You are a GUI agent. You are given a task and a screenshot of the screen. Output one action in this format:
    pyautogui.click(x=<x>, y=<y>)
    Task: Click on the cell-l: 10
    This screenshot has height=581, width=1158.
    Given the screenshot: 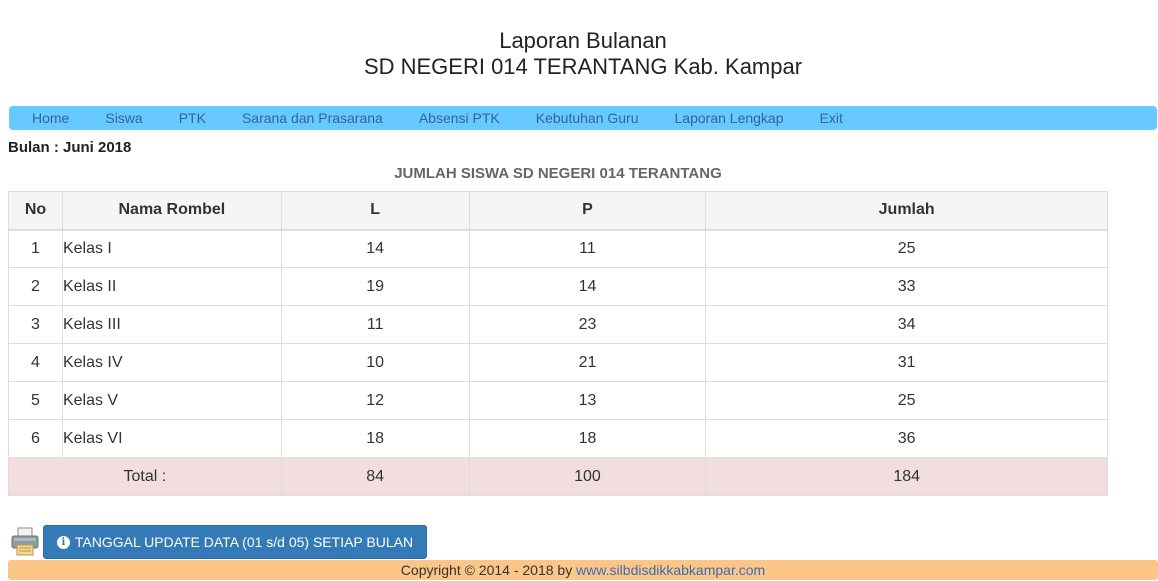 What is the action you would take?
    pyautogui.click(x=375, y=362)
    